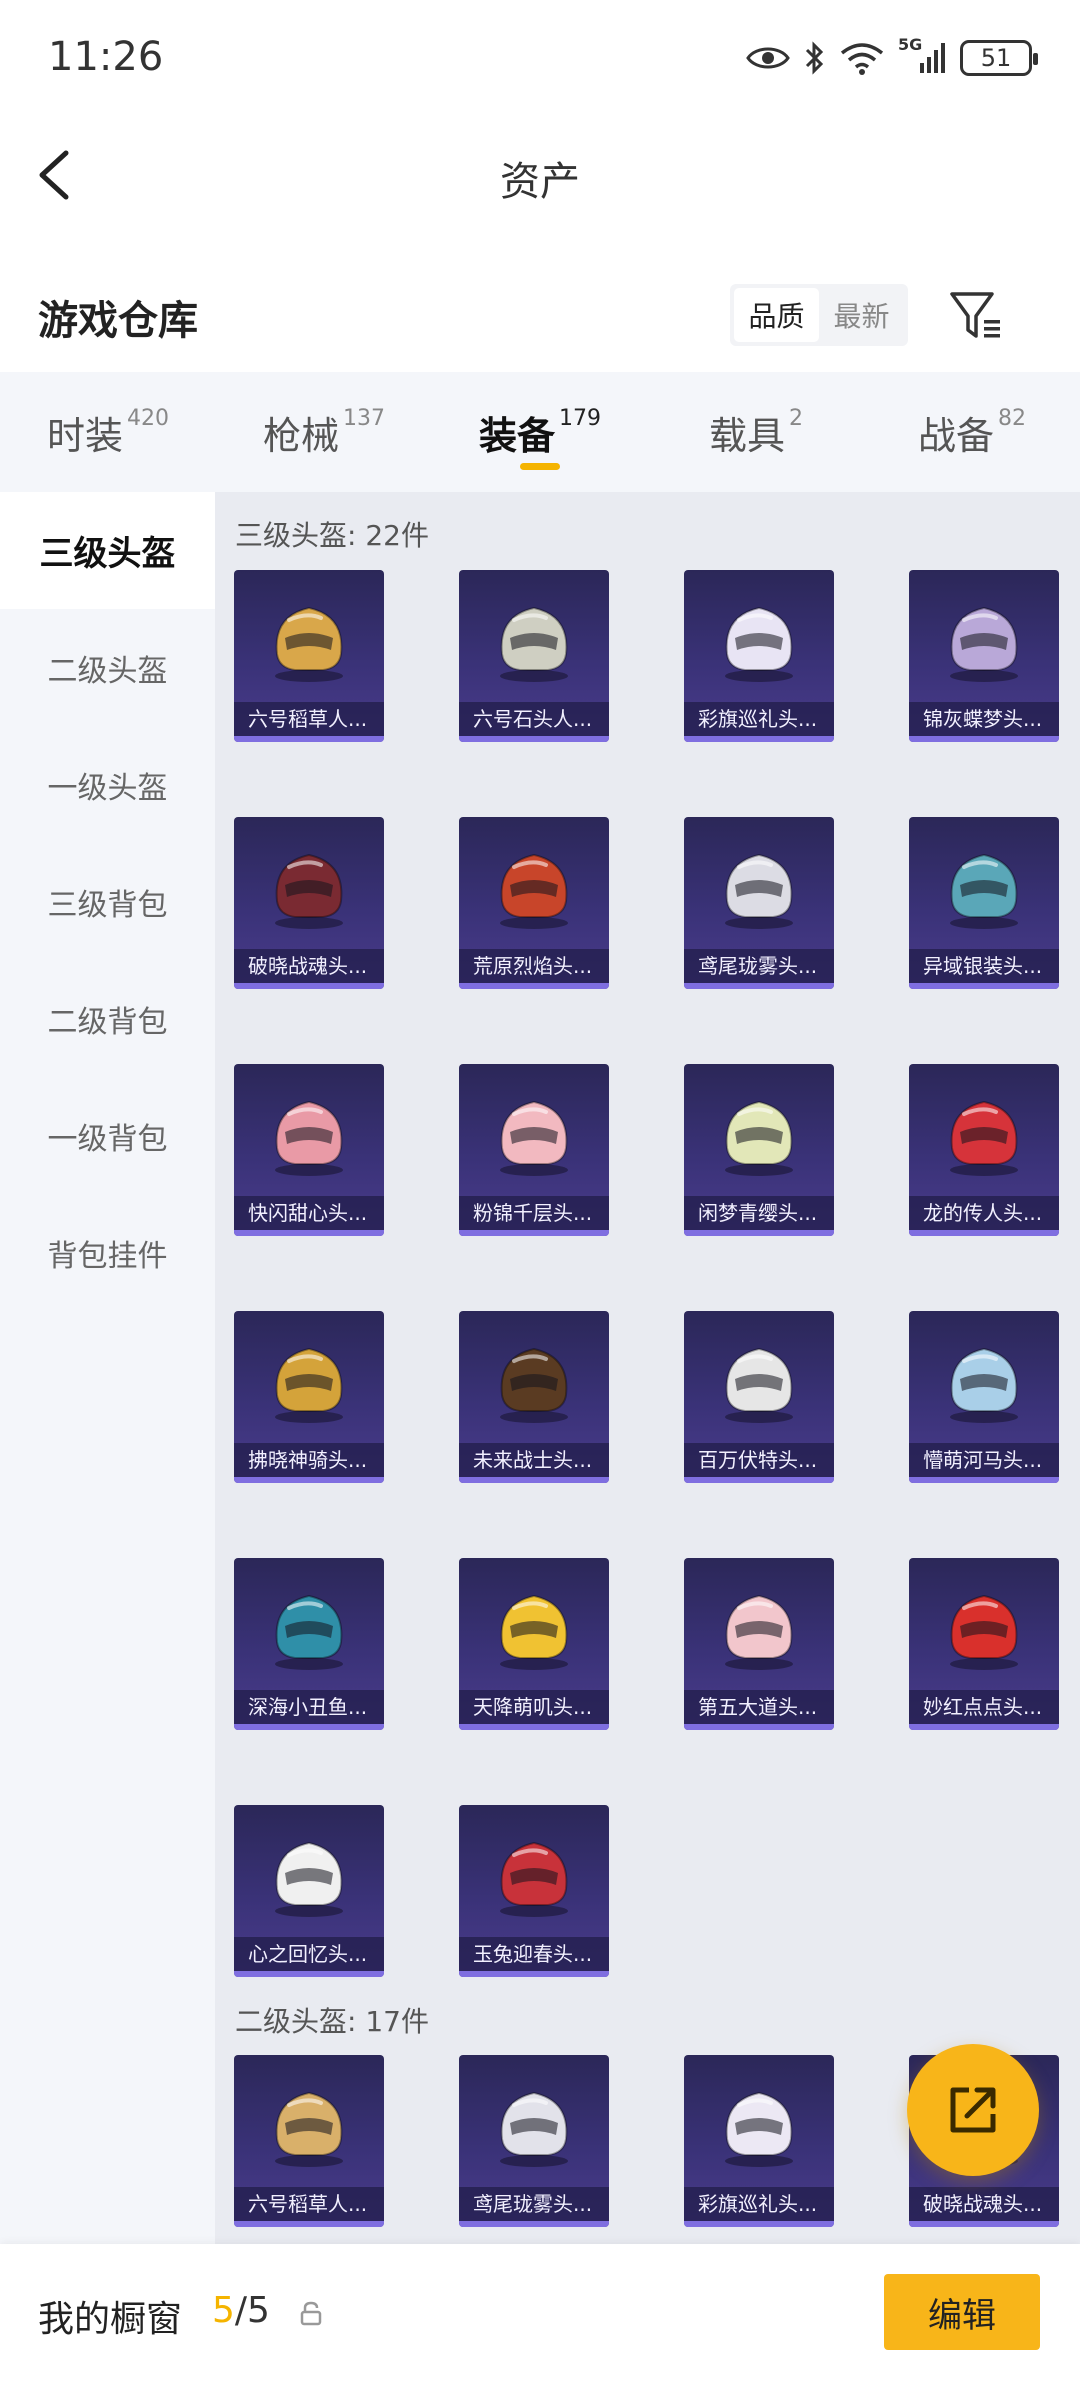  What do you see at coordinates (311, 2313) in the screenshot?
I see `lock-icon` at bounding box center [311, 2313].